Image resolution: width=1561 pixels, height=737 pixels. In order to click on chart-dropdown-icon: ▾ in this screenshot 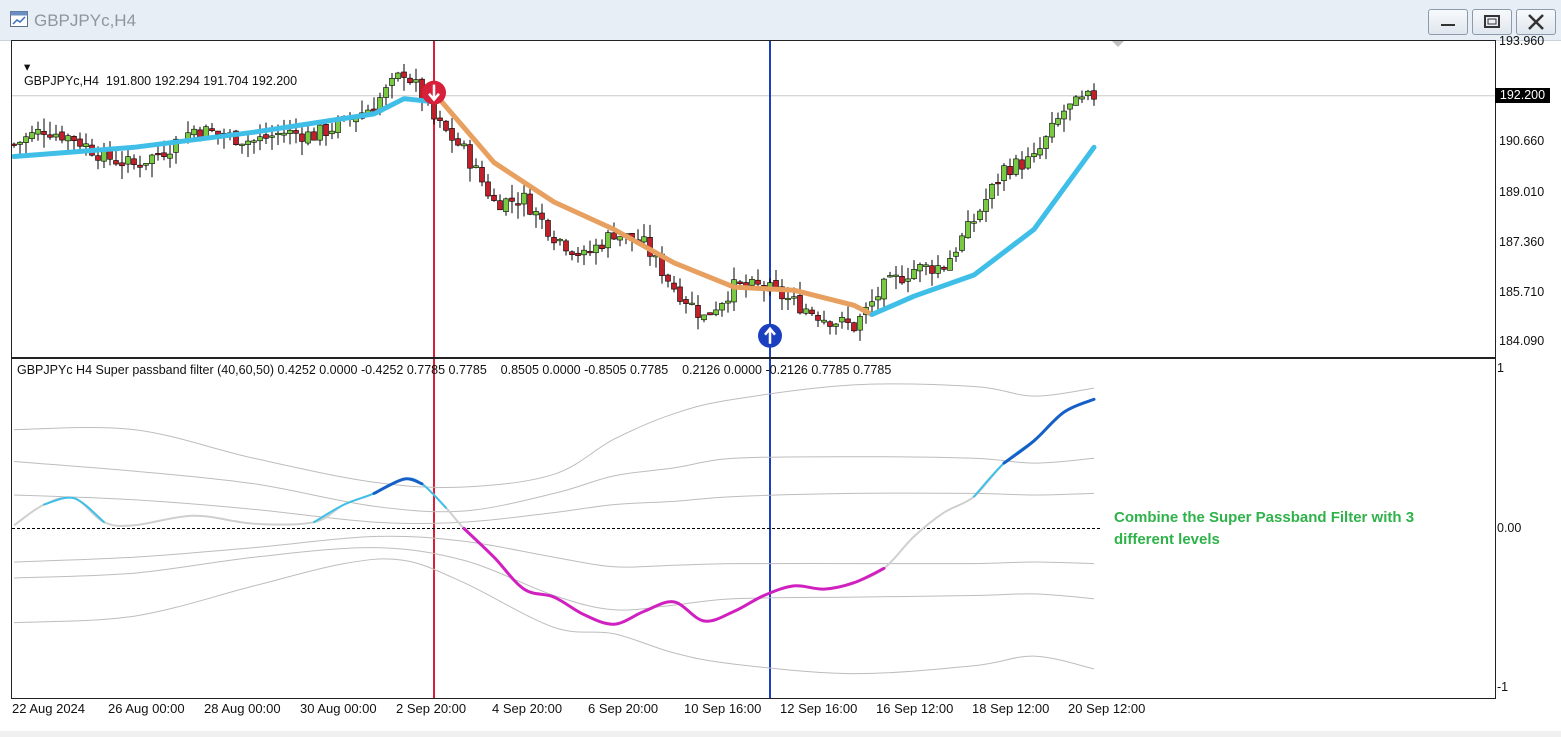, I will do `click(27, 67)`.